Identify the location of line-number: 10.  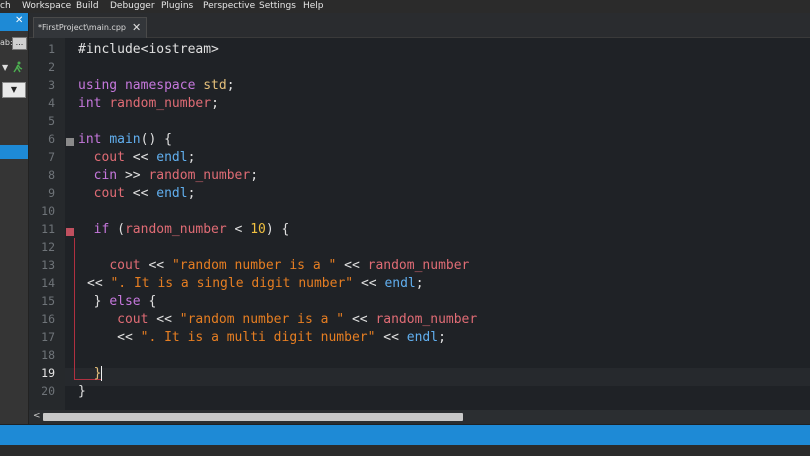
(48, 211).